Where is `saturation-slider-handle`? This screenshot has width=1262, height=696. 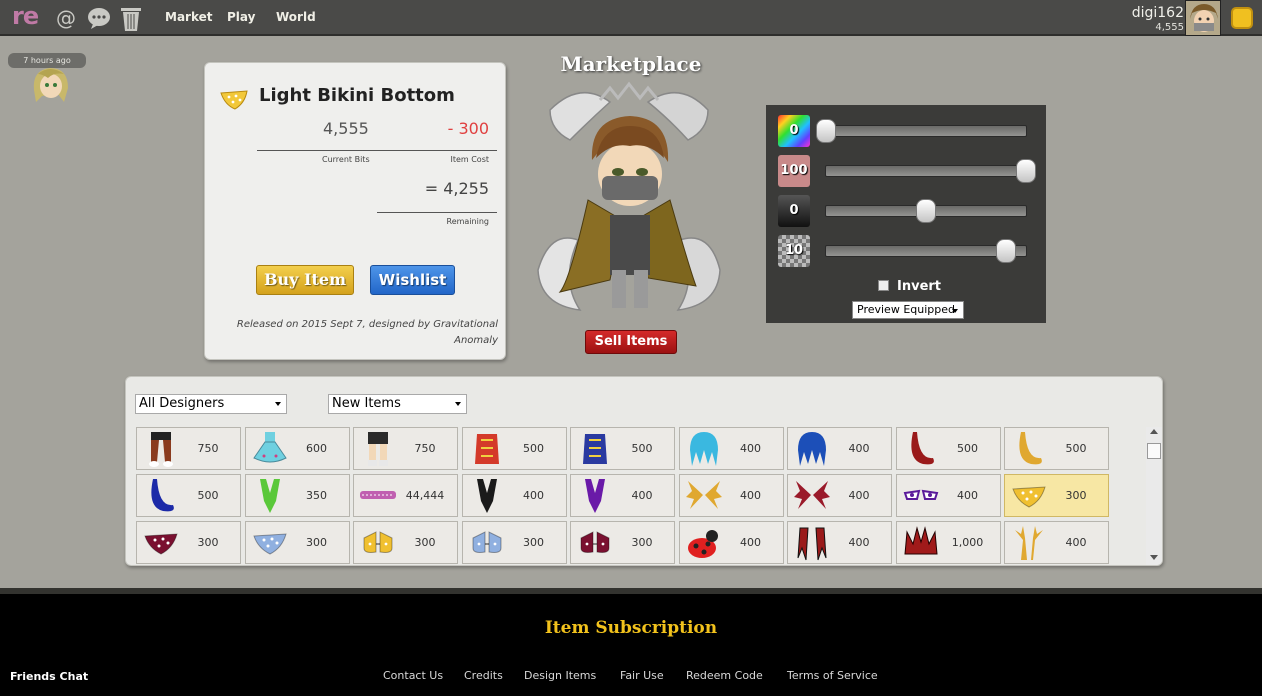
saturation-slider-handle is located at coordinates (1026, 171).